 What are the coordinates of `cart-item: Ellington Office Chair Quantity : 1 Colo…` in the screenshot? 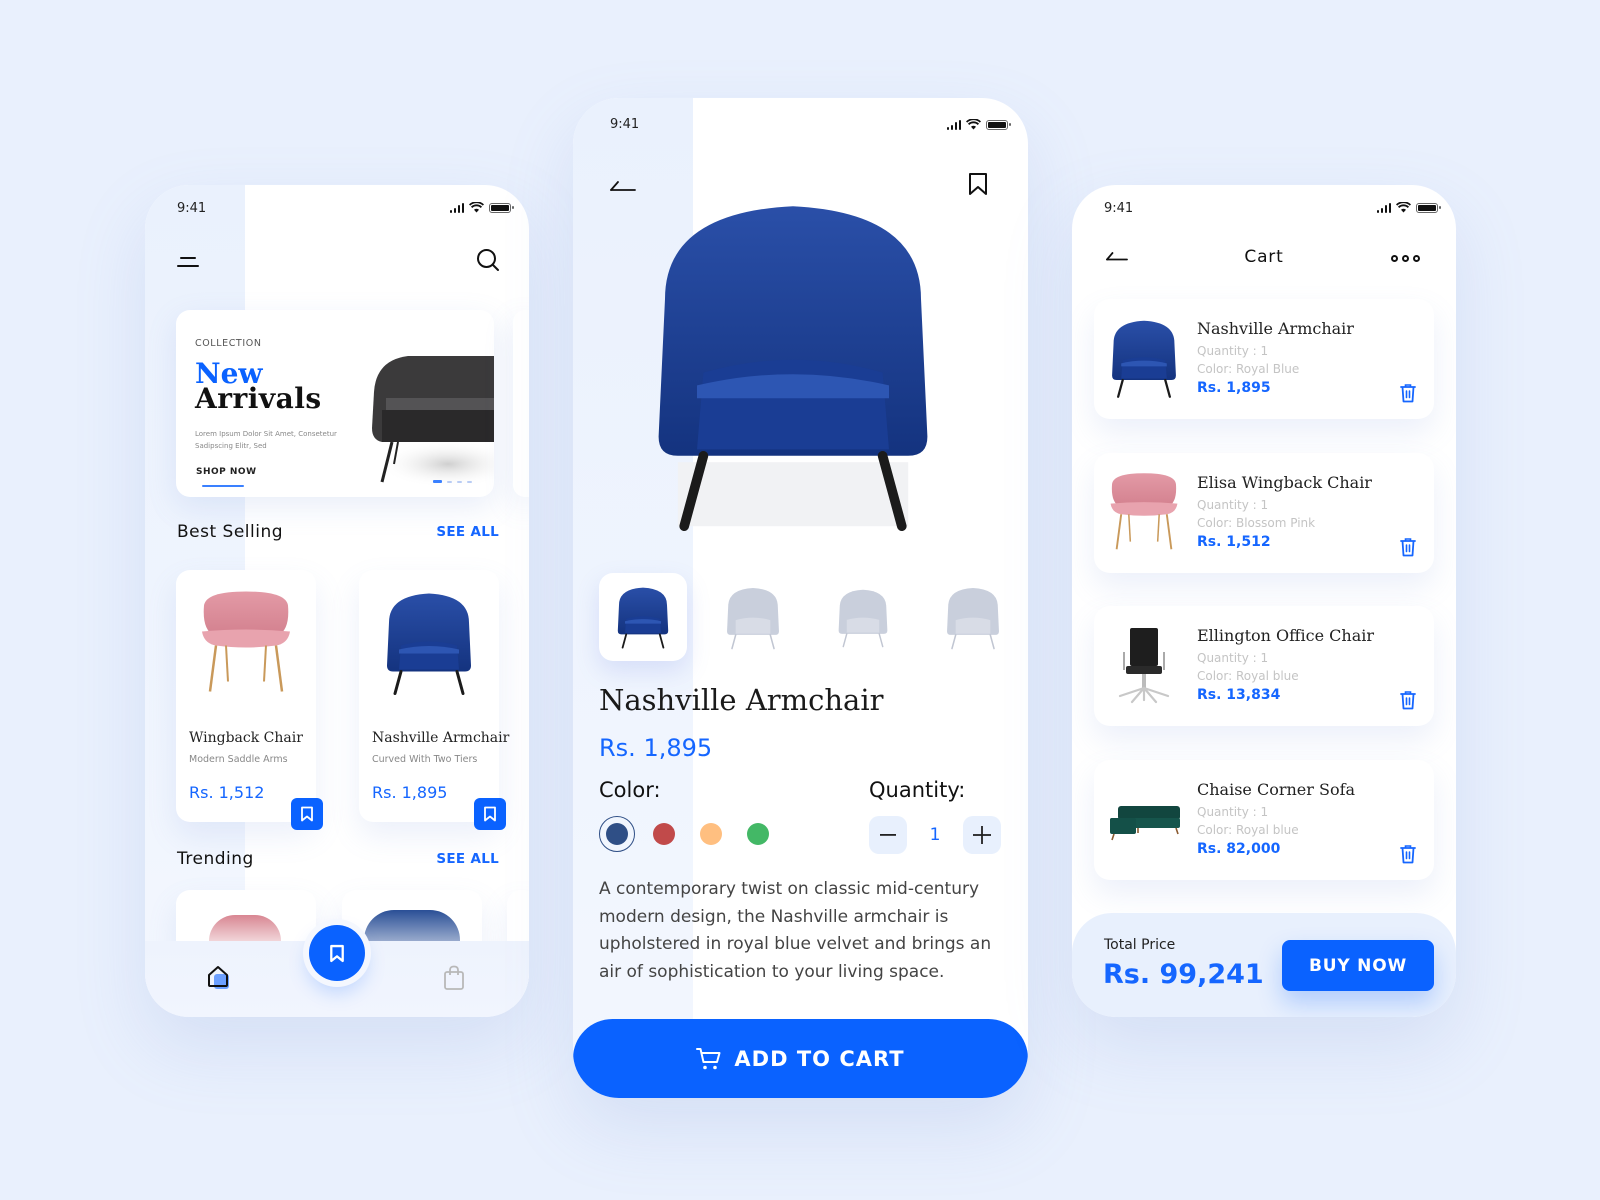 It's located at (1264, 666).